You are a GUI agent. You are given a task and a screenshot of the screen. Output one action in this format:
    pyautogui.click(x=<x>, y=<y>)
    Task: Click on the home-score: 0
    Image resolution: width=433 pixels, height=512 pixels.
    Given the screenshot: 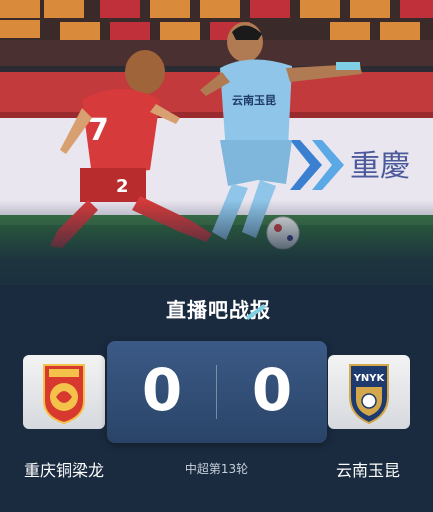 What is the action you would take?
    pyautogui.click(x=162, y=390)
    